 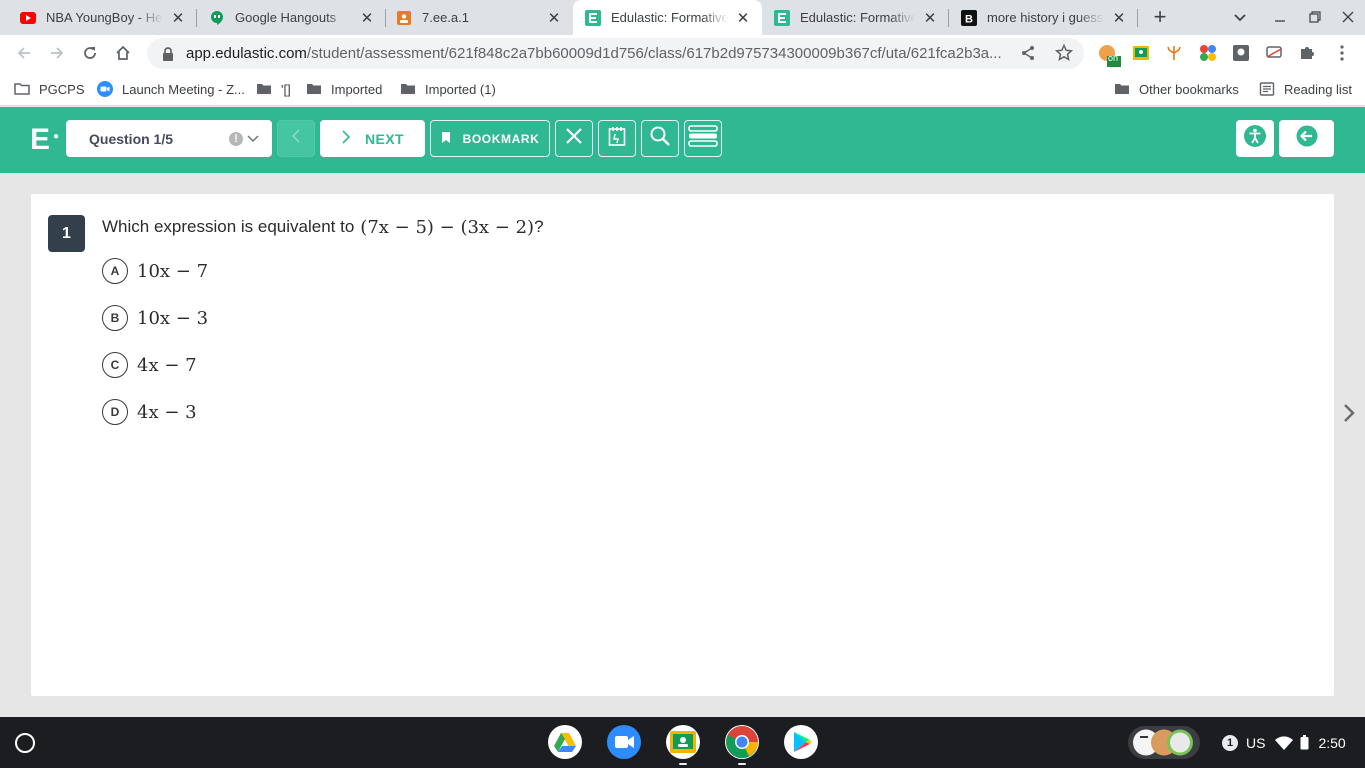 I want to click on wifi-icon, so click(x=1284, y=742).